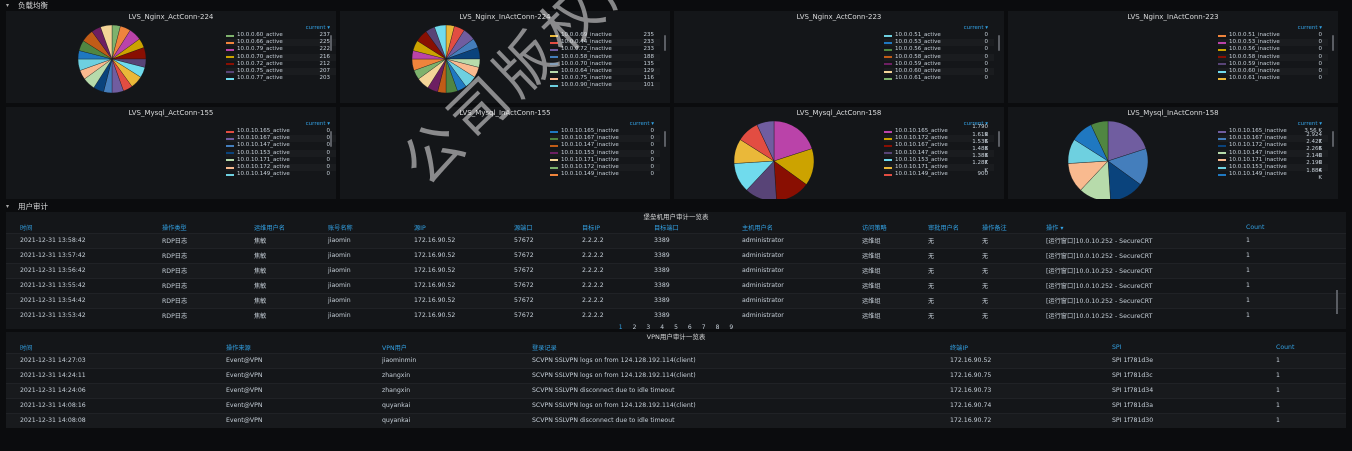  What do you see at coordinates (605, 145) in the screenshot?
I see `legend-item: 10.0.10.147_inactive 0` at bounding box center [605, 145].